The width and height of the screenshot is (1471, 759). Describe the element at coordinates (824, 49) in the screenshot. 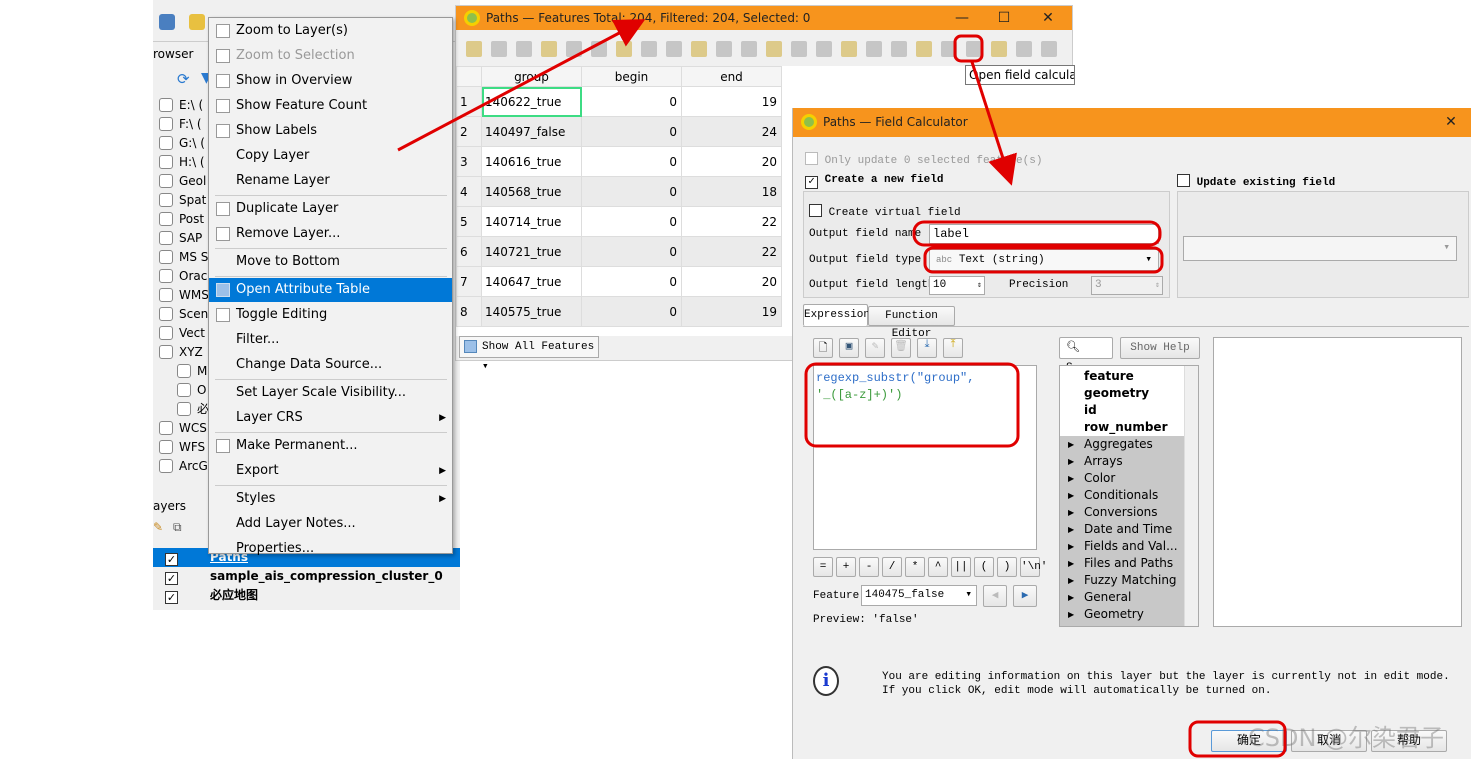

I see `move-top-icon` at that location.